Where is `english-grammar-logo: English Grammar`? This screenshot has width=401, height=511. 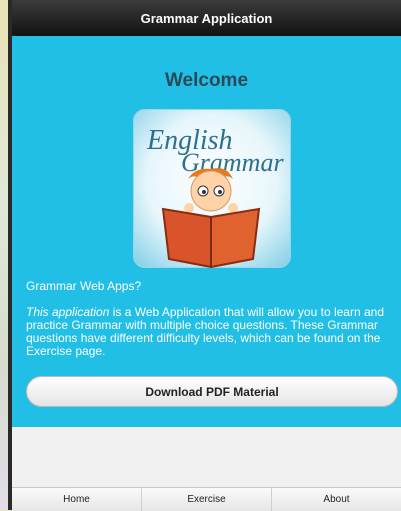
english-grammar-logo: English Grammar is located at coordinates (212, 188).